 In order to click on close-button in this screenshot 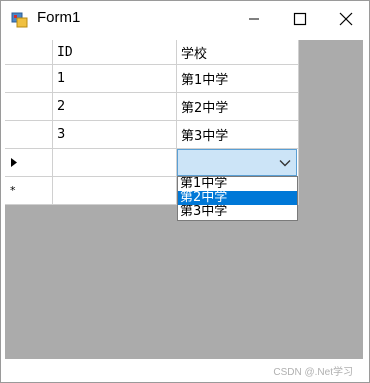, I will do `click(346, 19)`.